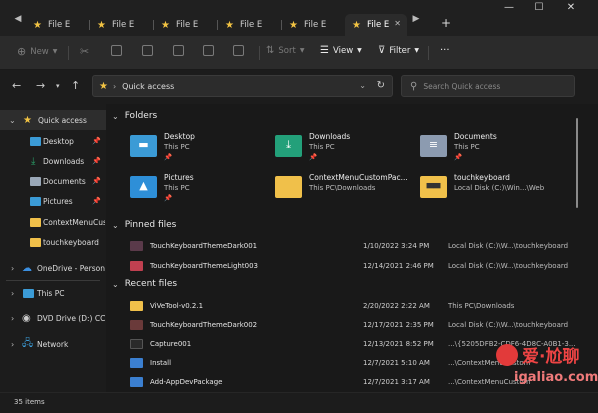 The height and width of the screenshot is (413, 598). Describe the element at coordinates (75, 85) in the screenshot. I see `up-arrow-icon: ↑` at that location.